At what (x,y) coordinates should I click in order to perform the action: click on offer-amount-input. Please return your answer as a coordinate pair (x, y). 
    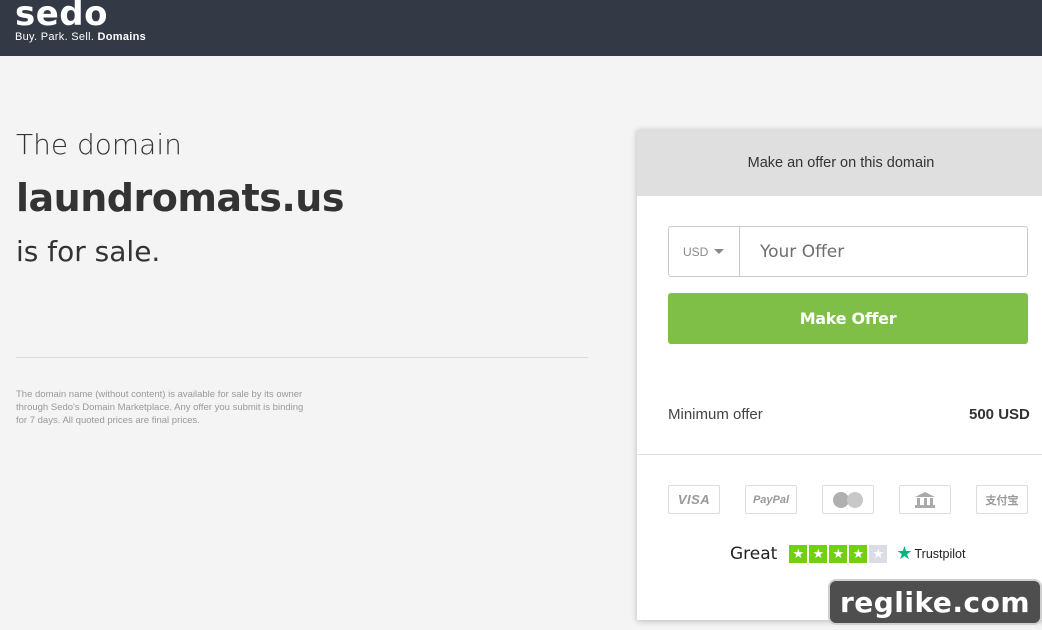
    Looking at the image, I should click on (883, 251).